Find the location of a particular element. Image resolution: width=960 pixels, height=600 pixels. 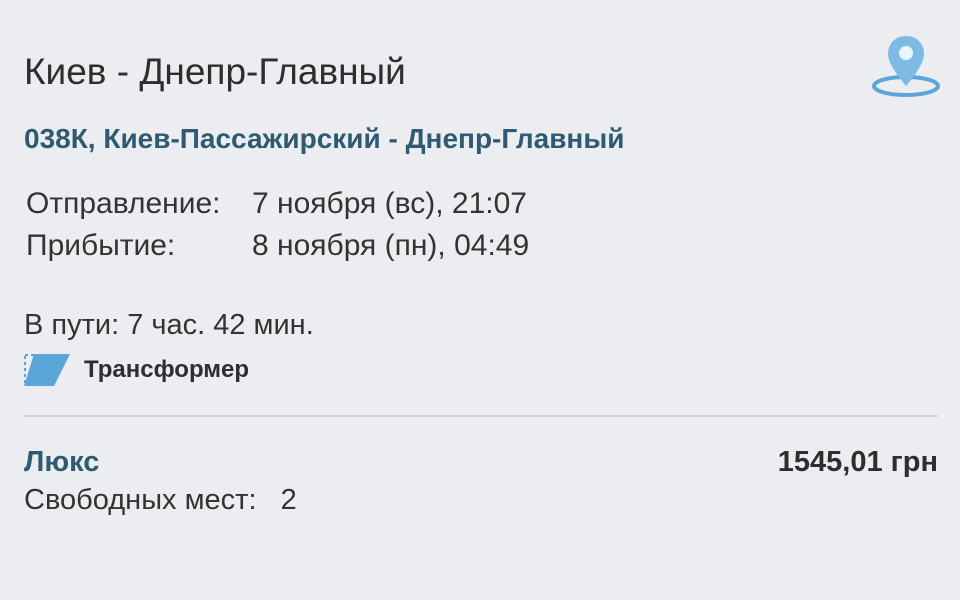

transformer-label: Трансформер is located at coordinates (167, 369).